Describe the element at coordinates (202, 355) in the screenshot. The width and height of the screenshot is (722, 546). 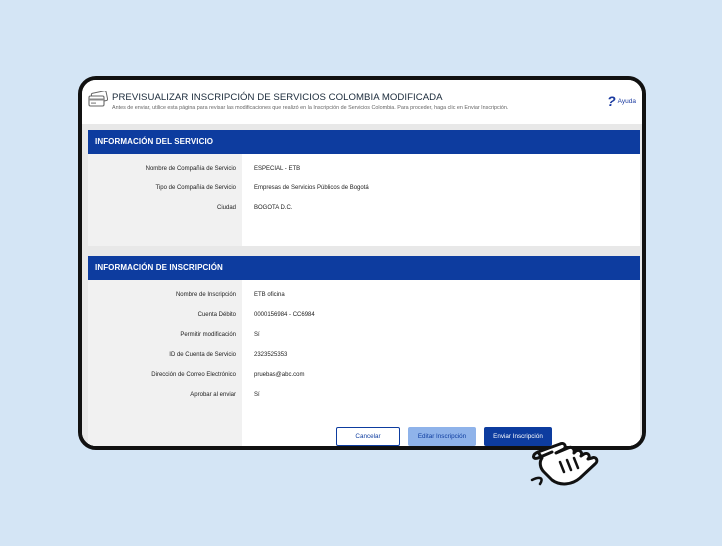
I see `row-label: ID de Cuenta de Servicio` at that location.